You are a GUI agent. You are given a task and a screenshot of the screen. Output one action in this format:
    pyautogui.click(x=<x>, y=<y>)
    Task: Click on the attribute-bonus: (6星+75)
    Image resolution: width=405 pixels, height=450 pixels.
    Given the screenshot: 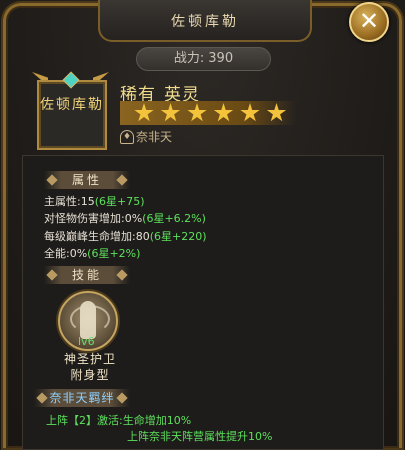 What is the action you would take?
    pyautogui.click(x=119, y=201)
    